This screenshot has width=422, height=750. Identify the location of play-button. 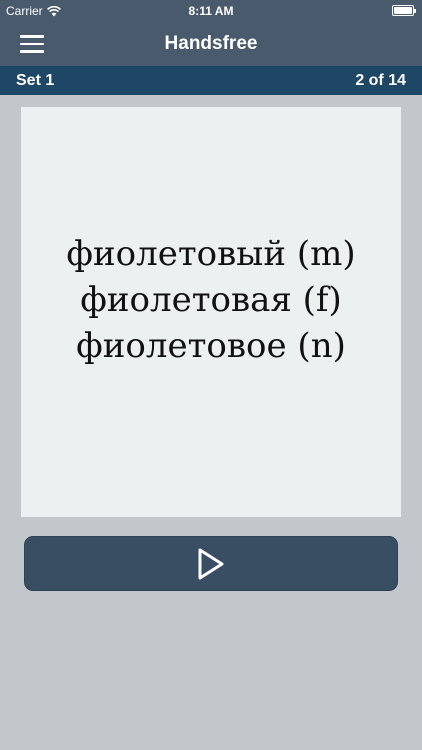
(211, 563).